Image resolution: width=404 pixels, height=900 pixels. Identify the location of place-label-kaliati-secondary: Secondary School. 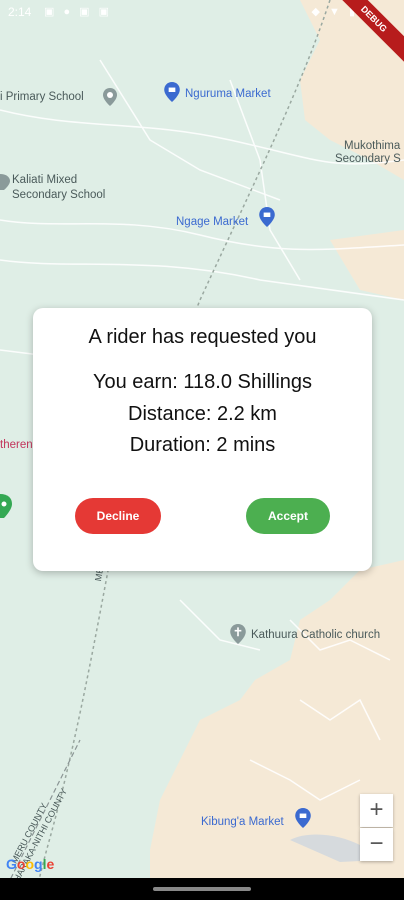
(58, 195).